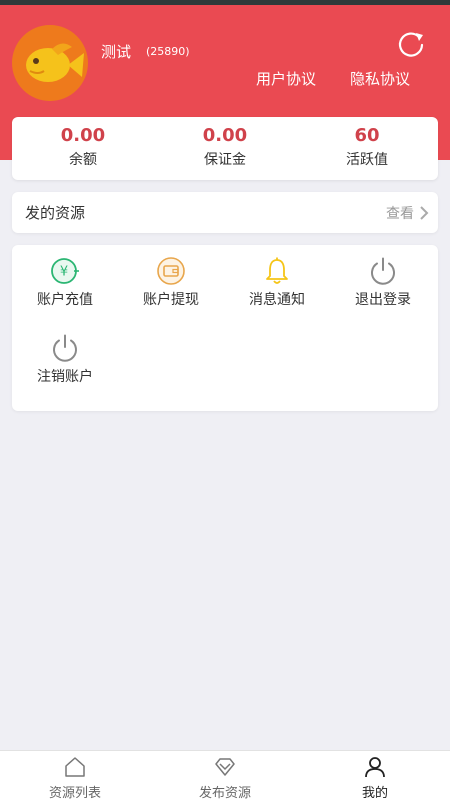 The image size is (450, 800). I want to click on my-resources-row: 发的资源 查看, so click(225, 212).